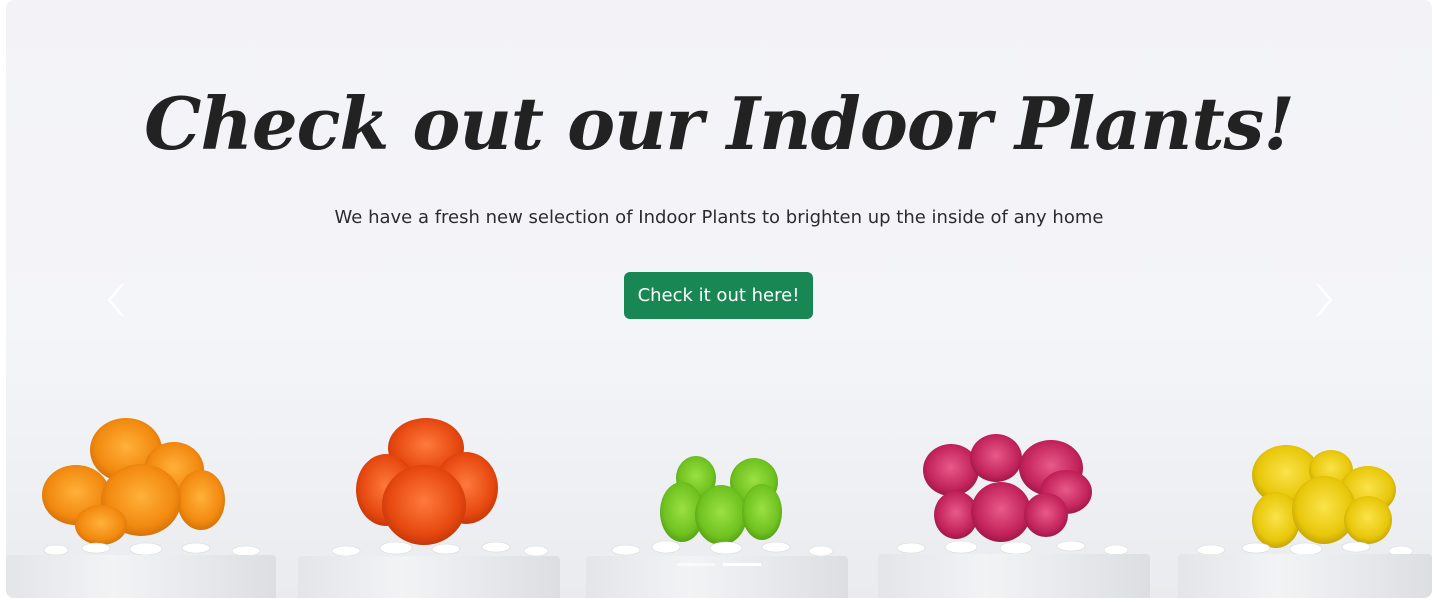 The height and width of the screenshot is (598, 1438). I want to click on pebbles, so click(728, 548).